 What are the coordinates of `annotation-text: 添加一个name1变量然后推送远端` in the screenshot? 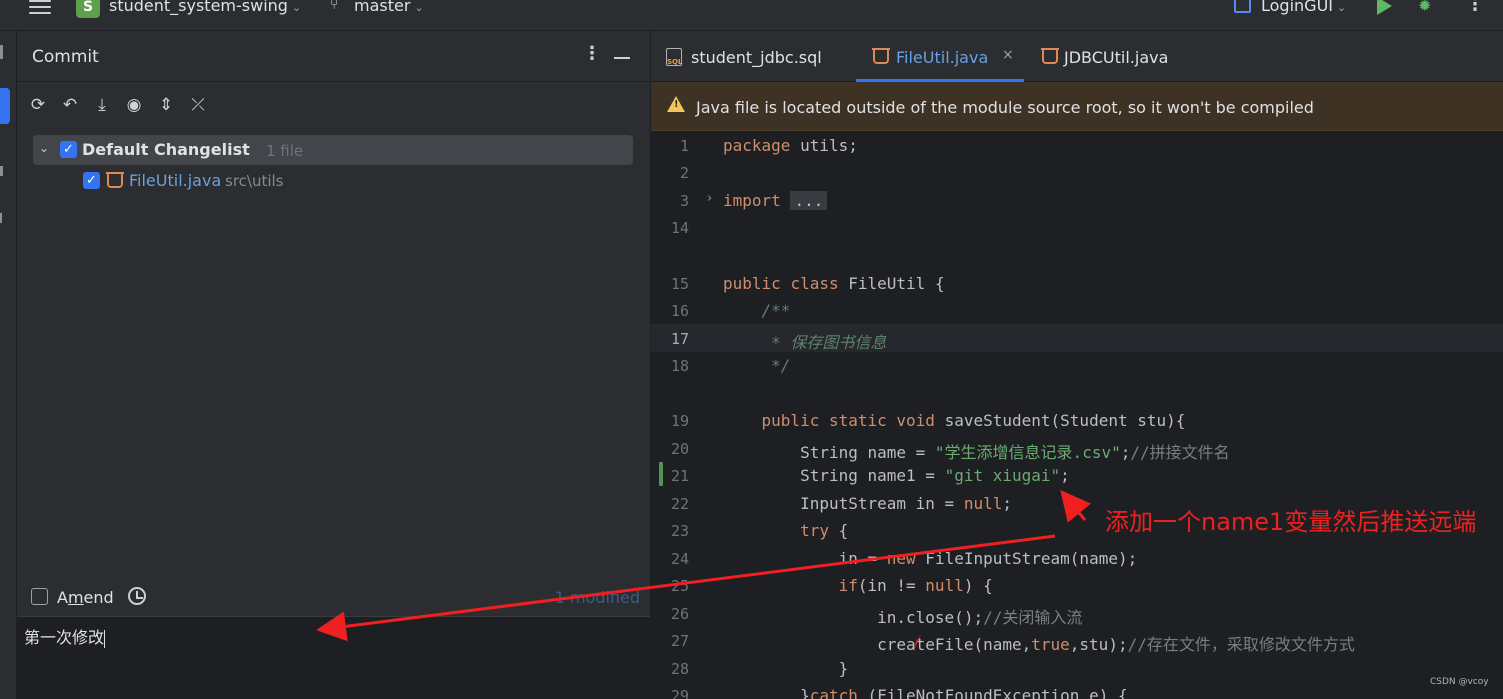 It's located at (1291, 522).